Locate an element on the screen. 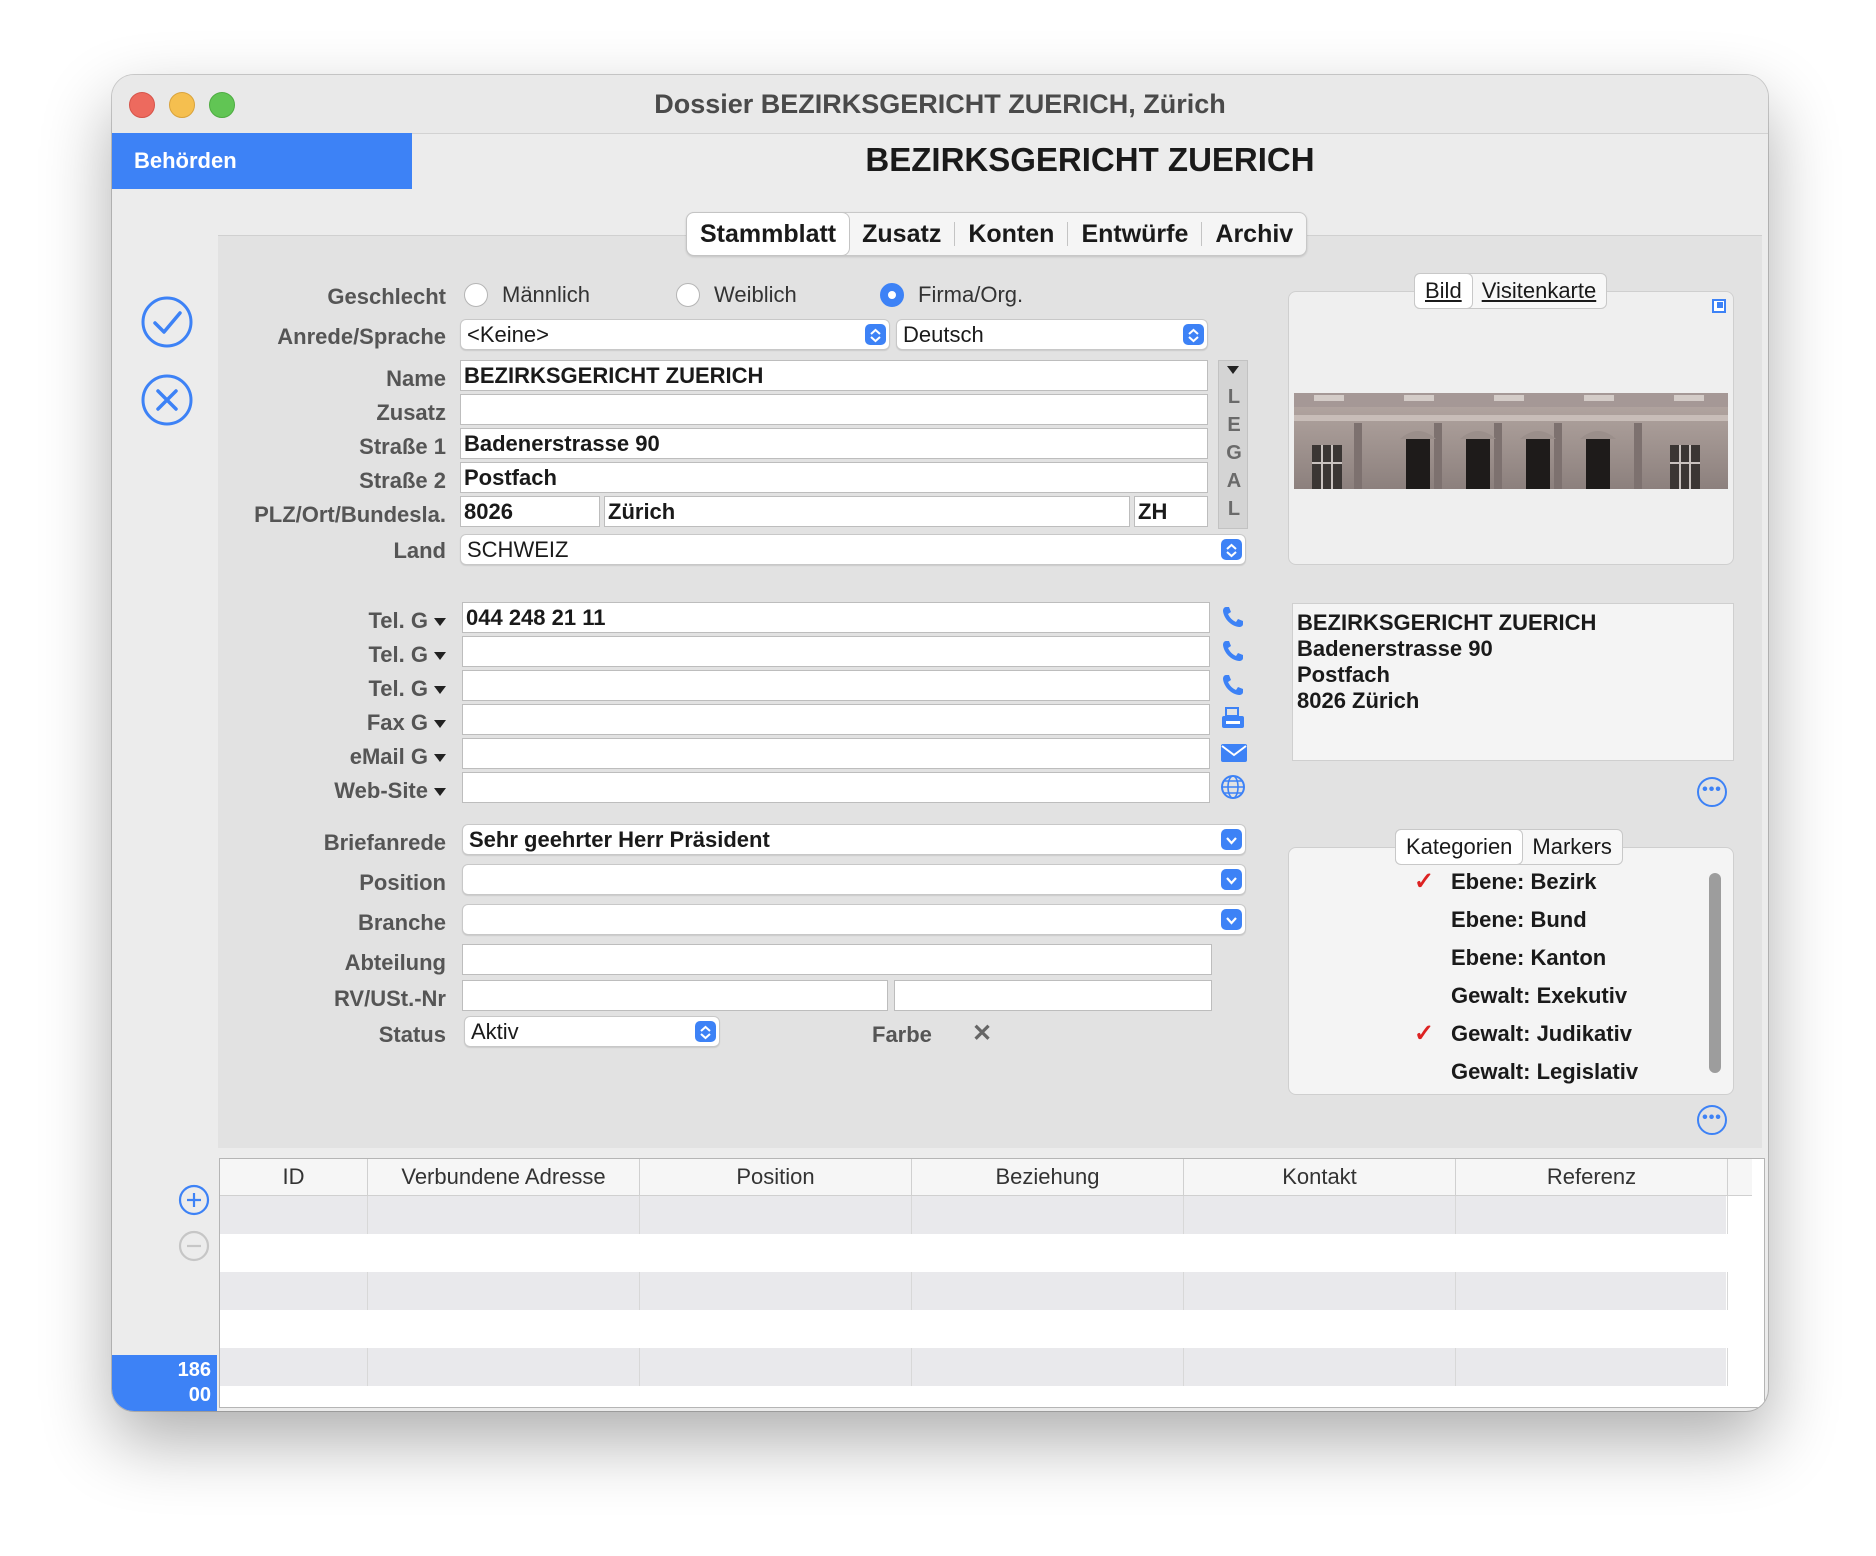 This screenshot has height=1556, width=1876. address-line: Postfach is located at coordinates (1343, 674).